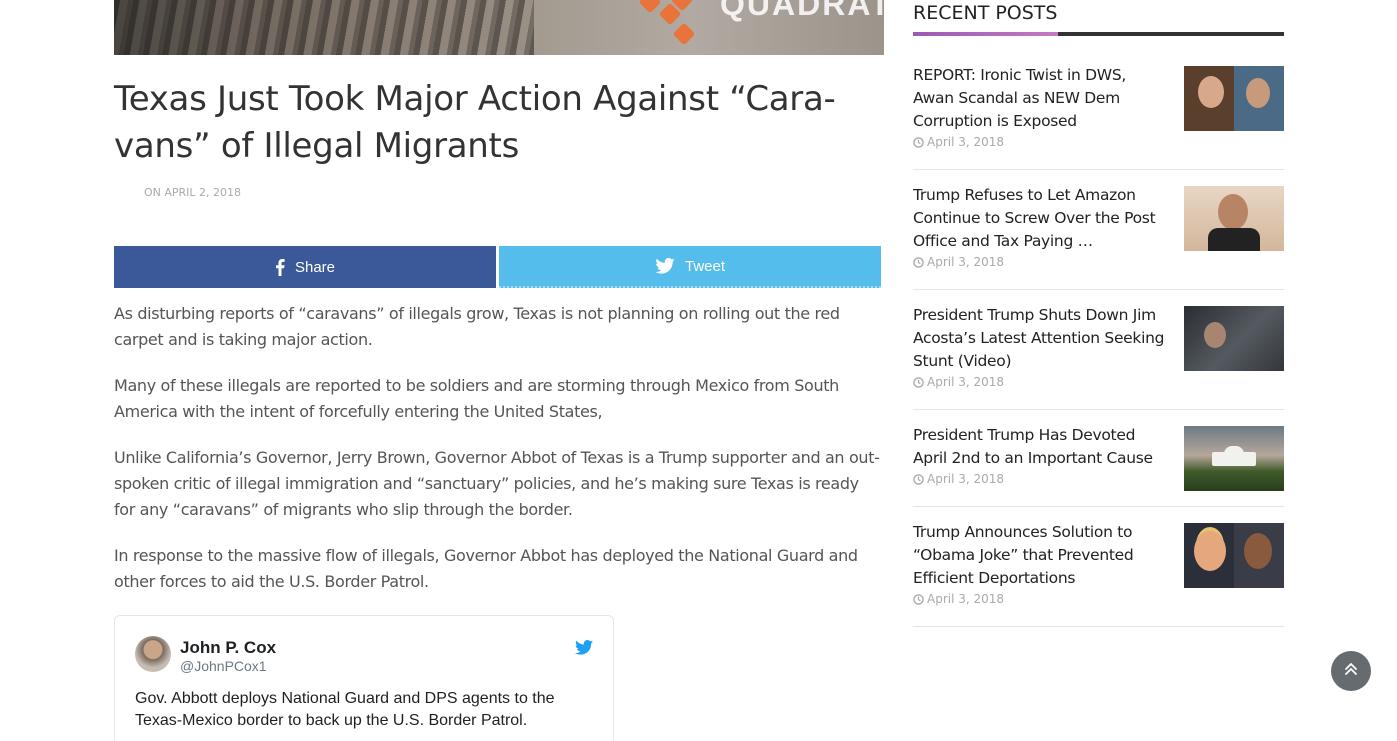 This screenshot has height=741, width=1397. I want to click on facebook-share-button: Share, so click(305, 267).